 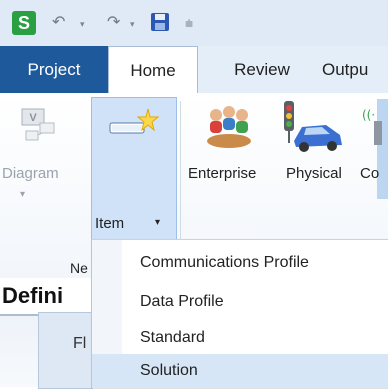 What do you see at coordinates (23, 194) in the screenshot?
I see `diagram-dropdown-icon: ▾` at bounding box center [23, 194].